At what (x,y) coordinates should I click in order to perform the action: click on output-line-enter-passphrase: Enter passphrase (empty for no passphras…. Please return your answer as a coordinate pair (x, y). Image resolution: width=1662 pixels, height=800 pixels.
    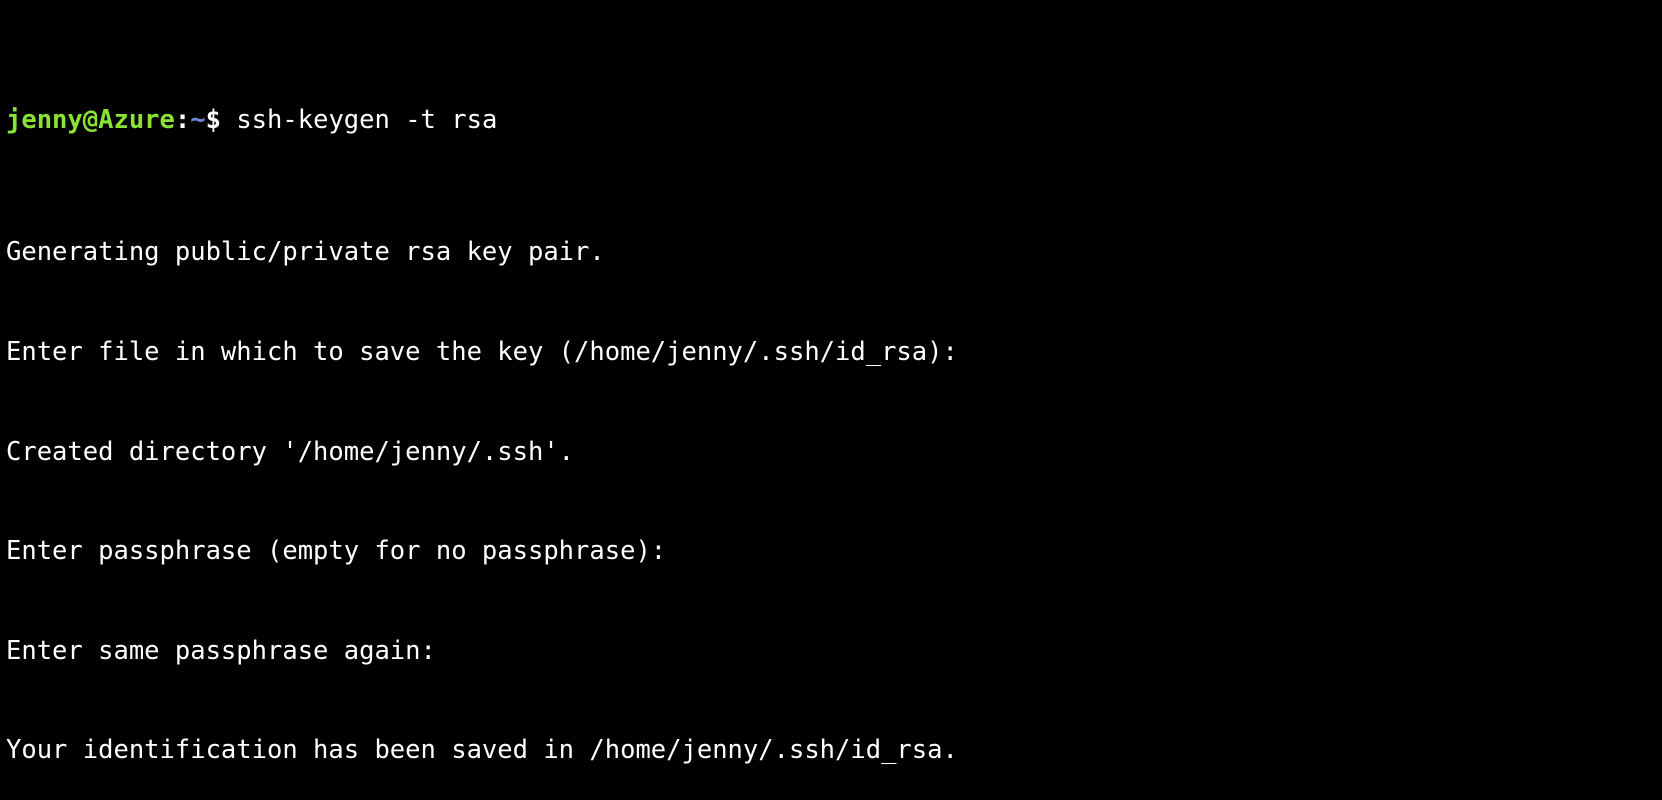
    Looking at the image, I should click on (336, 551).